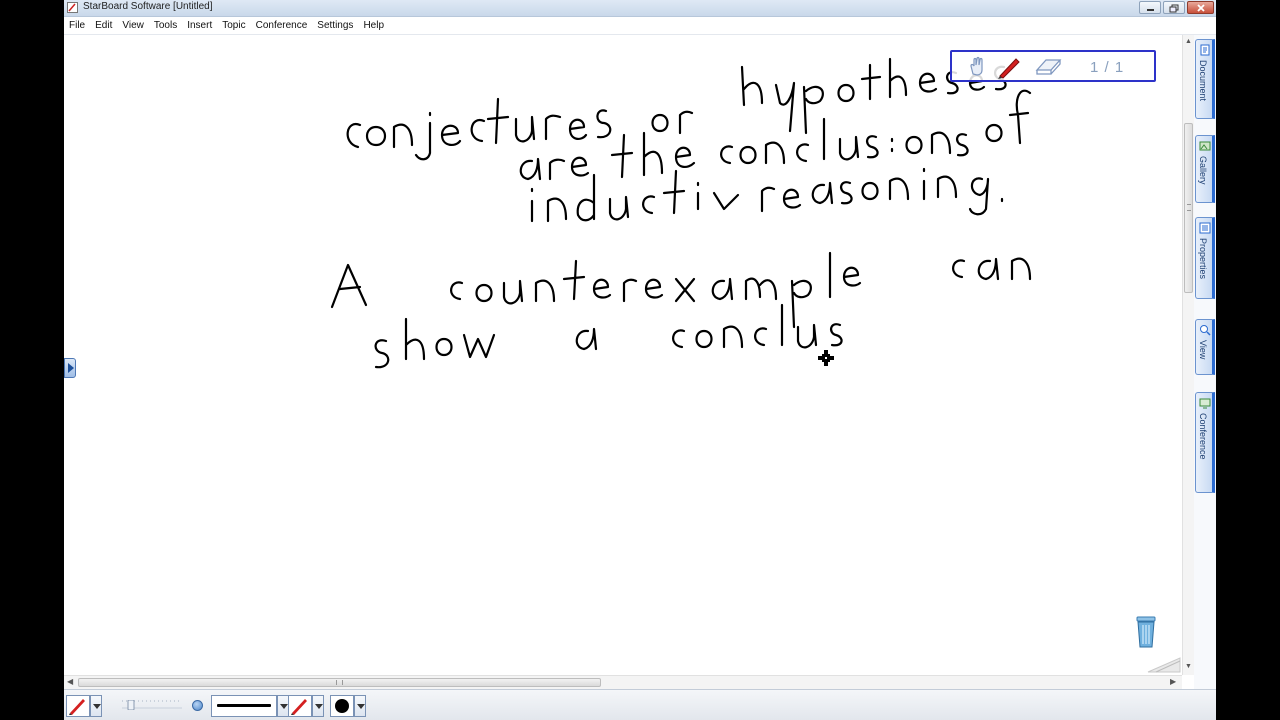 The width and height of the screenshot is (1280, 720). Describe the element at coordinates (1048, 67) in the screenshot. I see `eraser-icon` at that location.